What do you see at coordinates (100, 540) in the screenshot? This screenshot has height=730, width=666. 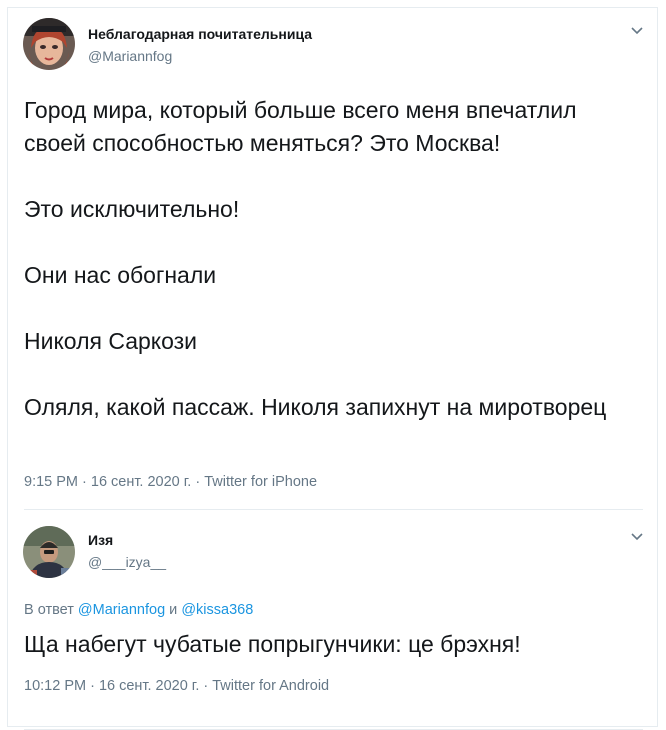 I see `author-name: Изя` at bounding box center [100, 540].